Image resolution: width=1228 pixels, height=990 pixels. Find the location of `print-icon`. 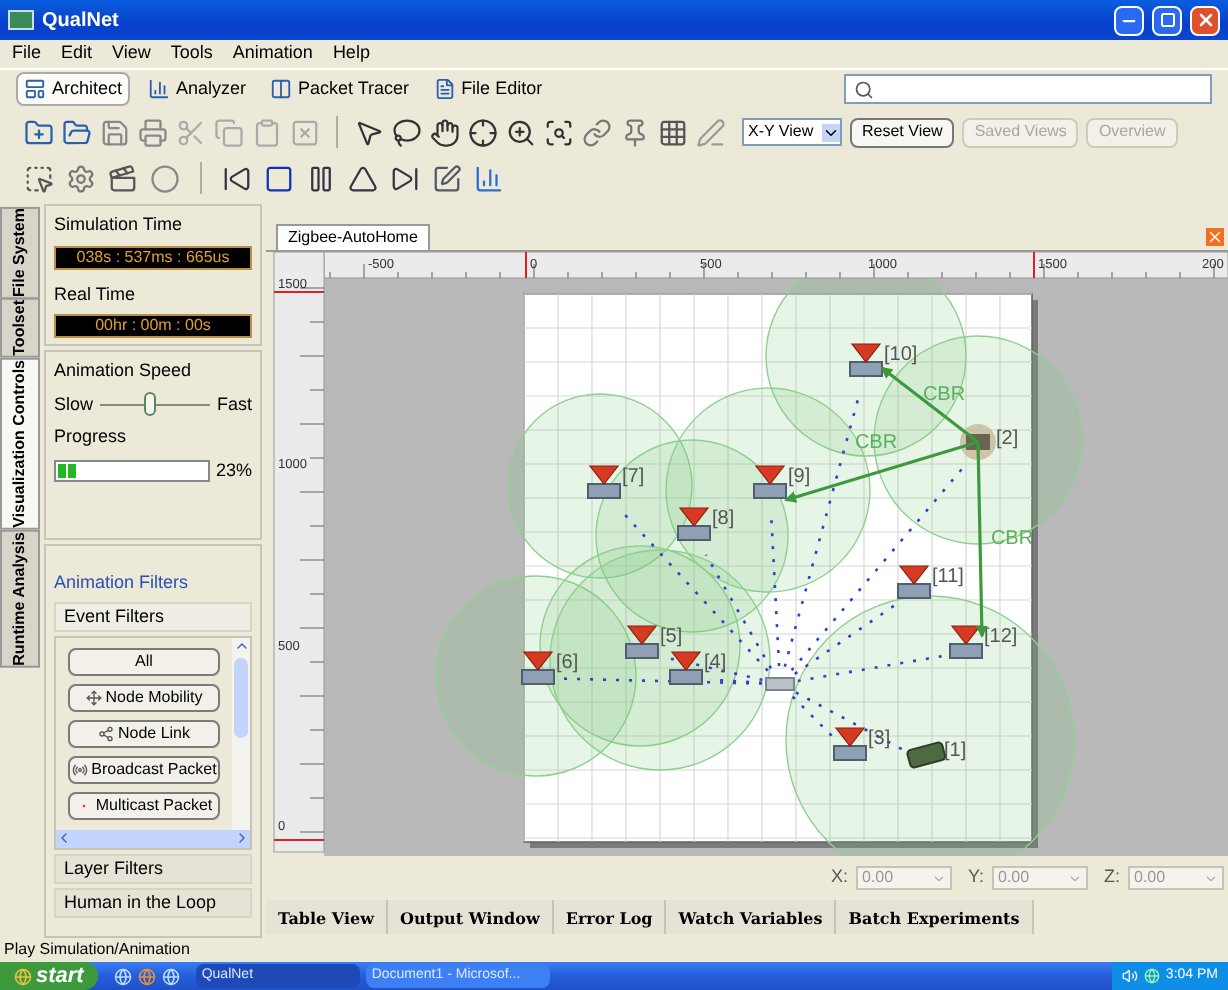

print-icon is located at coordinates (153, 132).